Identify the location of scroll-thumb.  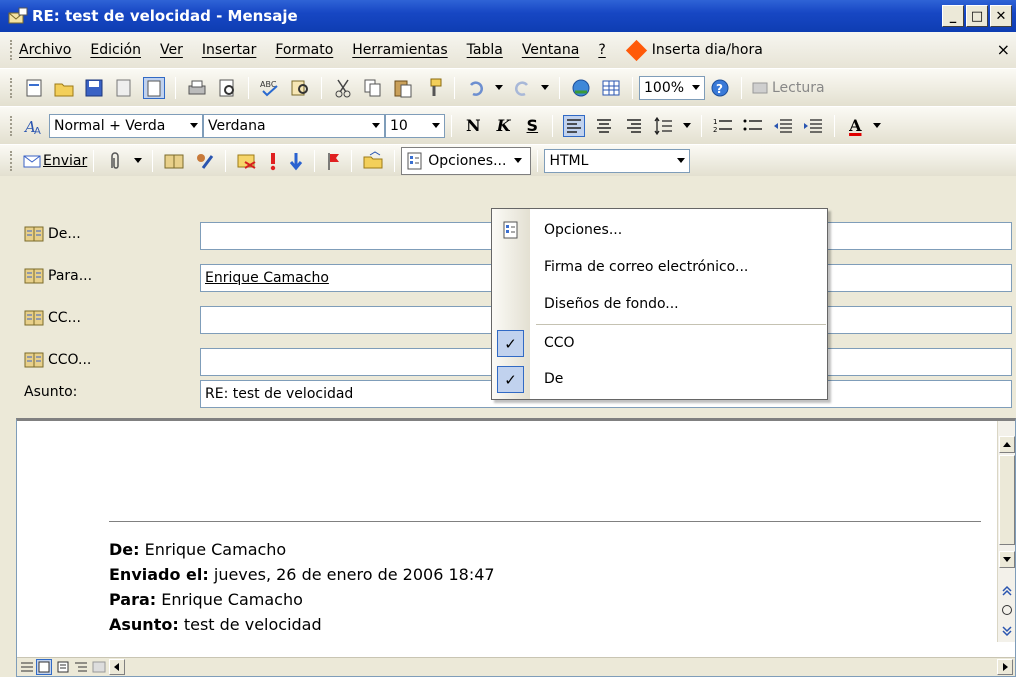
(1007, 500).